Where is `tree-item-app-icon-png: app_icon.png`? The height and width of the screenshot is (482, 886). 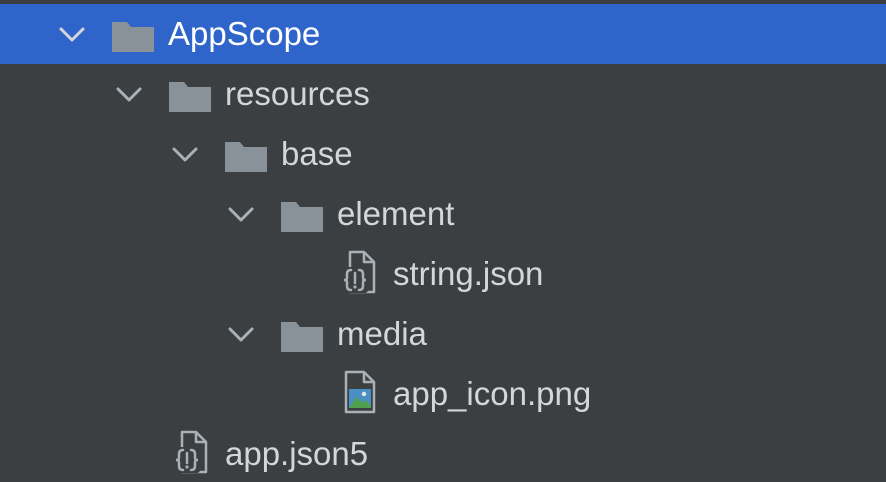 tree-item-app-icon-png: app_icon.png is located at coordinates (443, 394).